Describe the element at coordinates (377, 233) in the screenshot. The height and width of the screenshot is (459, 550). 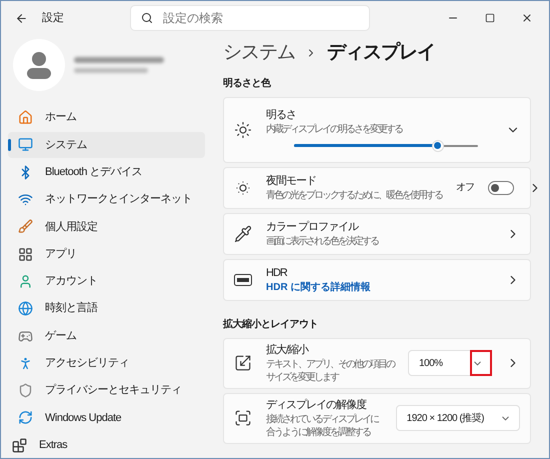
I see `color-profile-card: カラー プロファイル 画面に表示される色を決定する` at that location.